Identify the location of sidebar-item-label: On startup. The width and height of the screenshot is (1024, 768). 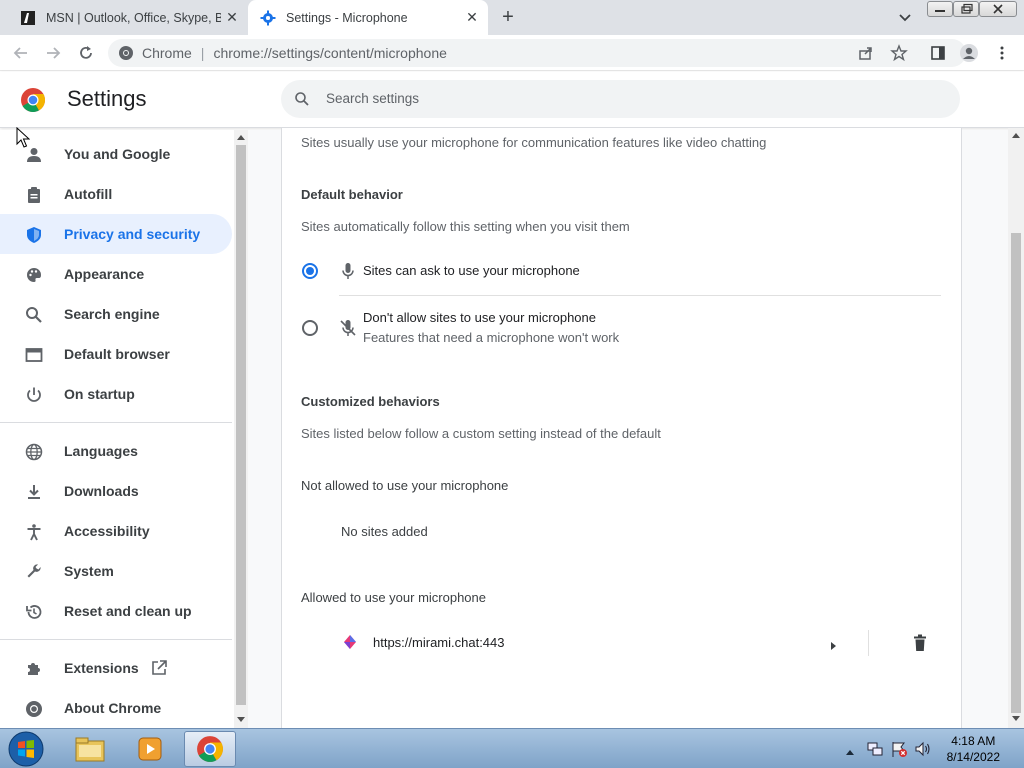
(99, 394).